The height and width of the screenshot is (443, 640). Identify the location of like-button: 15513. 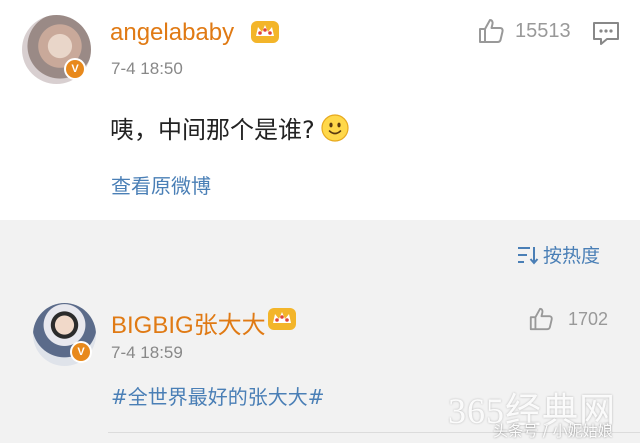
(524, 31).